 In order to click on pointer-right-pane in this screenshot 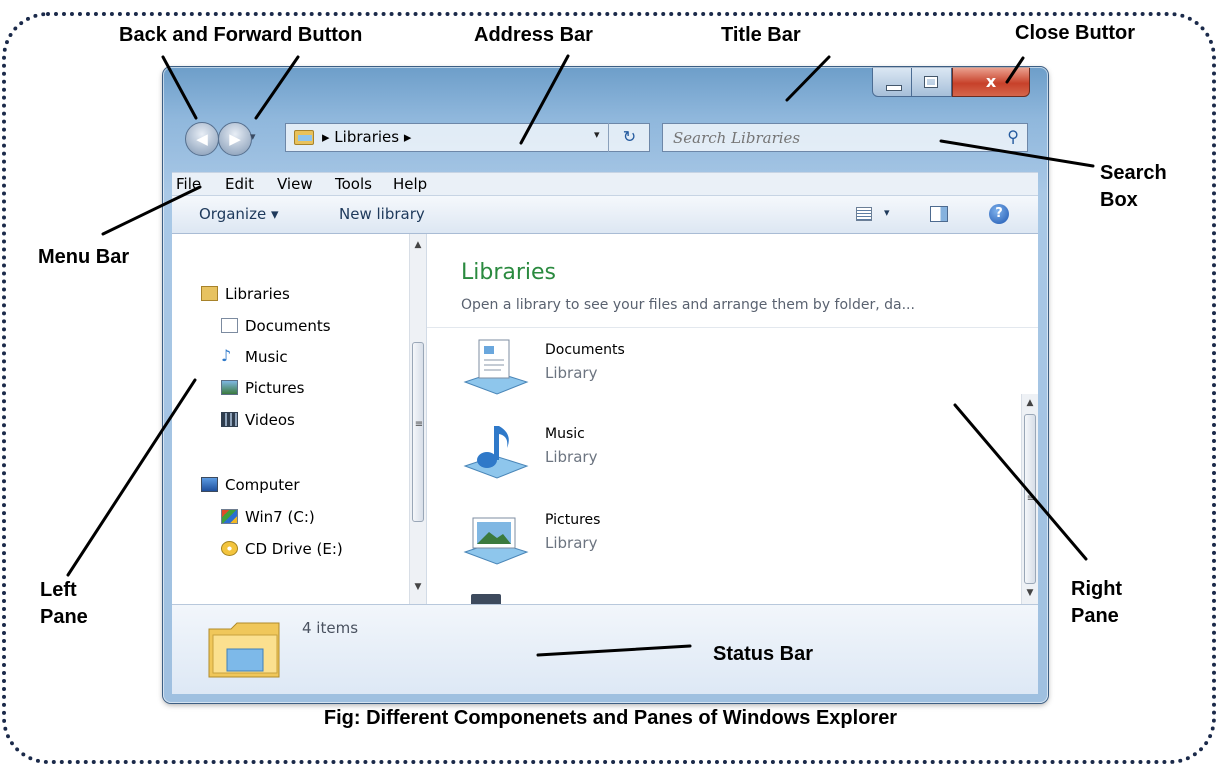, I will do `click(1020, 482)`.